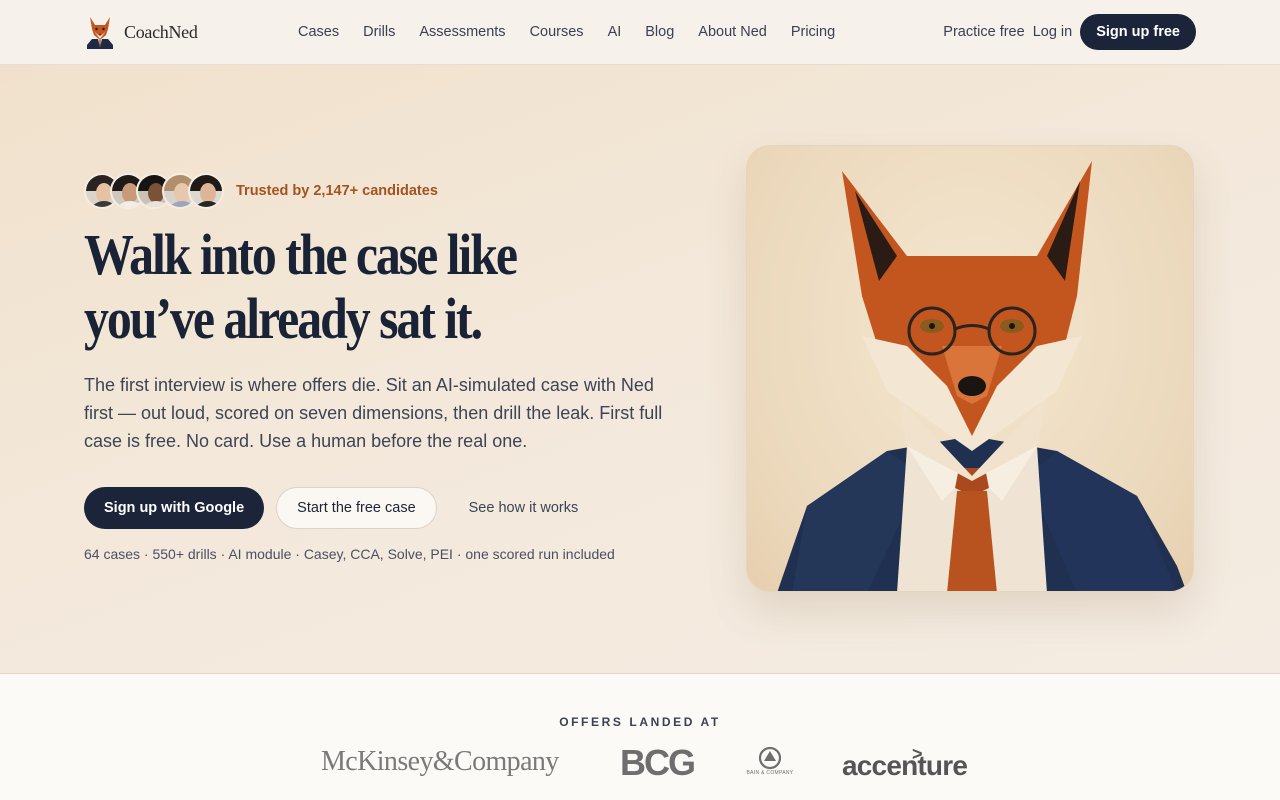  What do you see at coordinates (440, 761) in the screenshot?
I see `mckinsey-logo: McKinsey&Company` at bounding box center [440, 761].